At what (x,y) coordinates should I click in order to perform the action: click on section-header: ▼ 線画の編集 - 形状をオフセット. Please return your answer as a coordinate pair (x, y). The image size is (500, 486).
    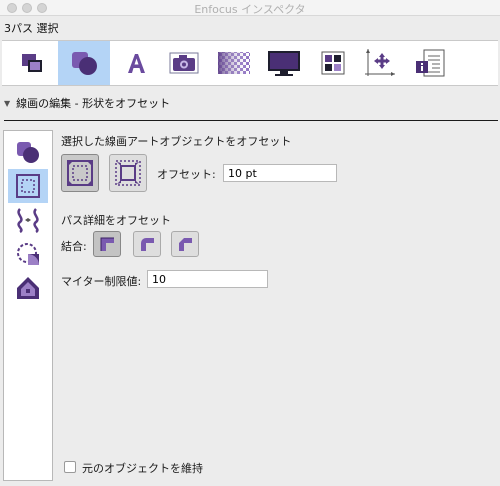
    Looking at the image, I should click on (87, 103).